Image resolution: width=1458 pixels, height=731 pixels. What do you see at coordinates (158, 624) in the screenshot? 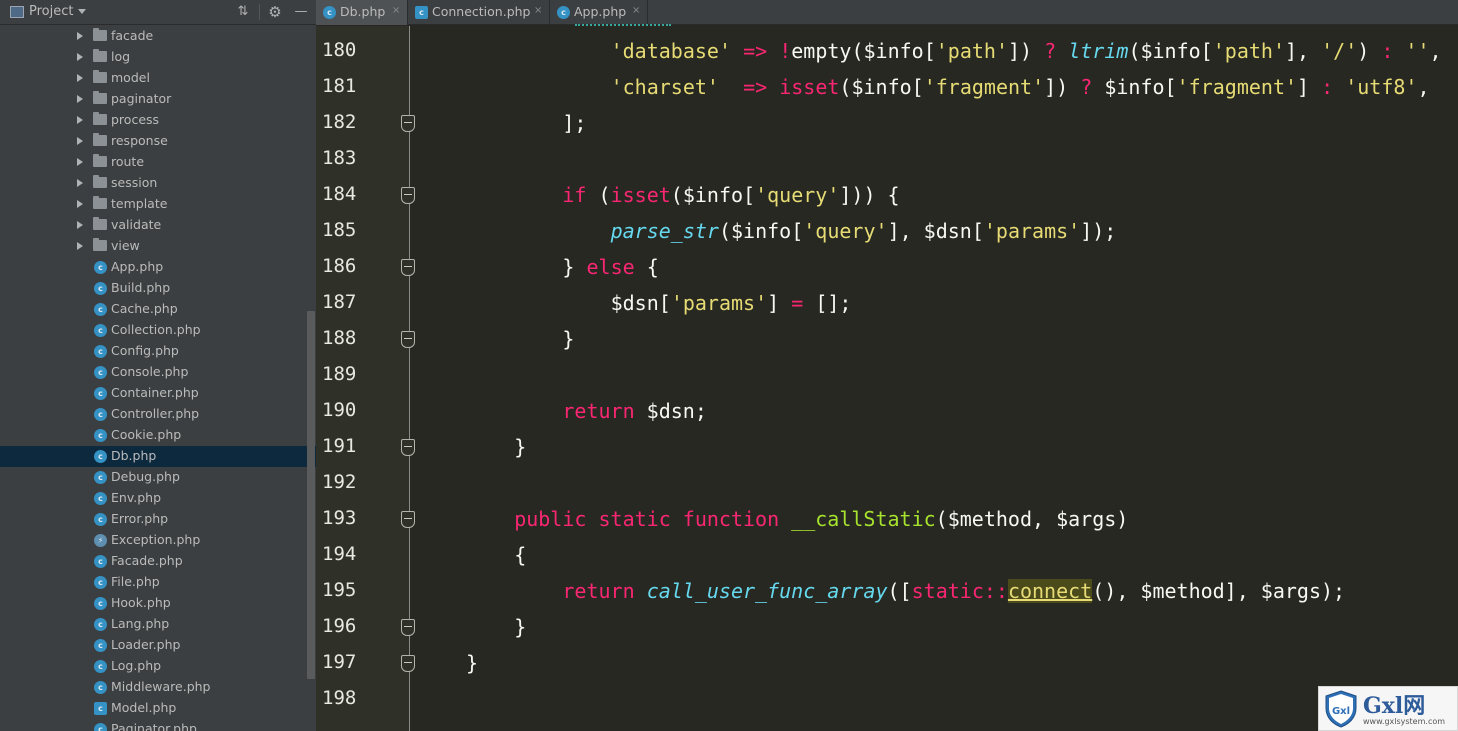
I see `tree-file: c Lang.php` at bounding box center [158, 624].